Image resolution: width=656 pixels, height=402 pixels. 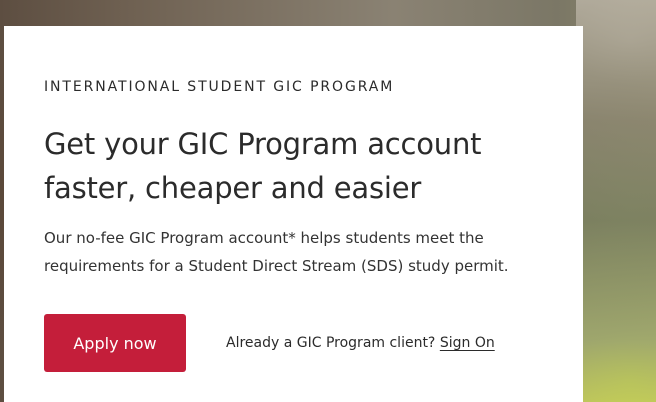 I want to click on background-photo, so click(x=616, y=201).